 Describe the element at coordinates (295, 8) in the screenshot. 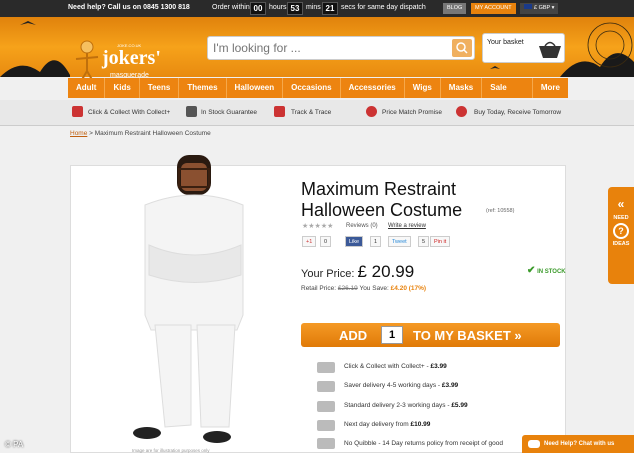

I see `countdown-mins: 53` at that location.